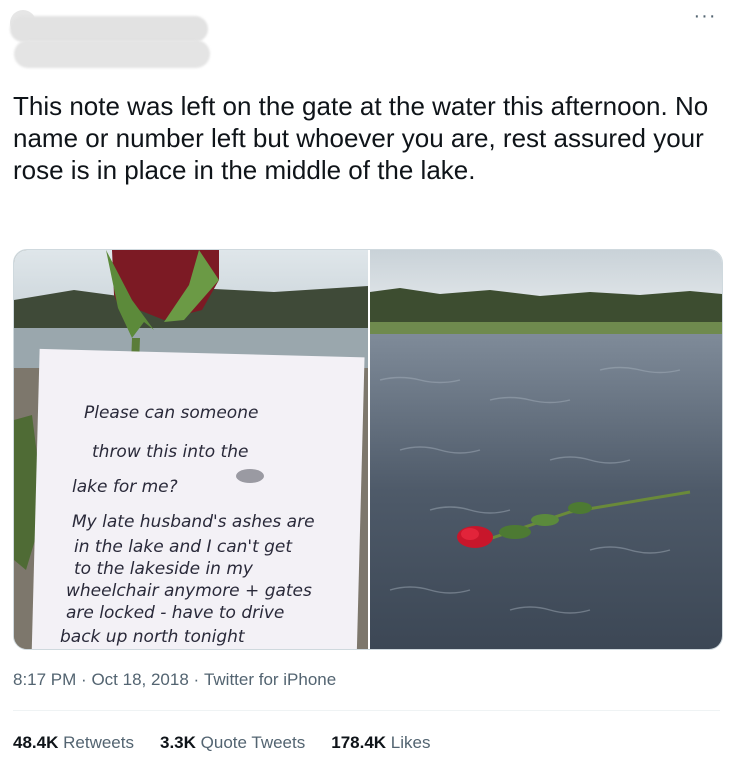 This screenshot has height=765, width=733. Describe the element at coordinates (164, 569) in the screenshot. I see `note-line: to the lakeside in my` at that location.